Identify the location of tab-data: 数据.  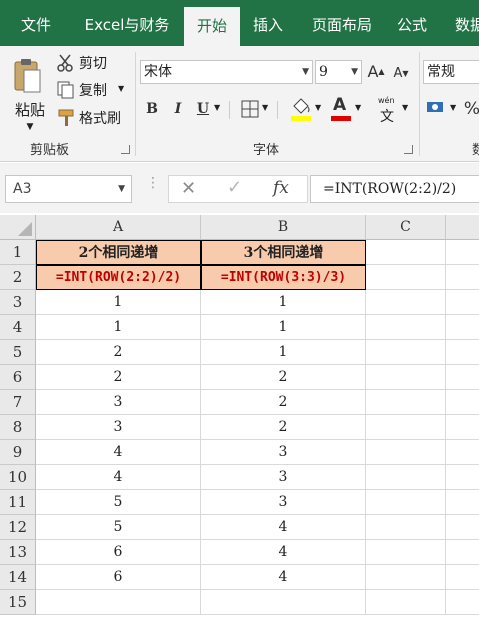
(462, 23).